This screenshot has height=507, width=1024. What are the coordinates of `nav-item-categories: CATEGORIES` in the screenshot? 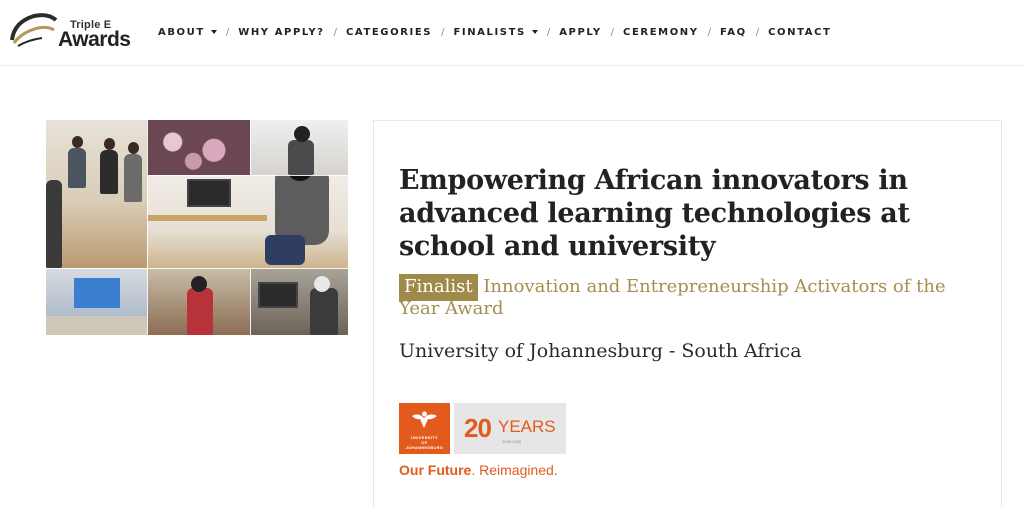 It's located at (389, 32).